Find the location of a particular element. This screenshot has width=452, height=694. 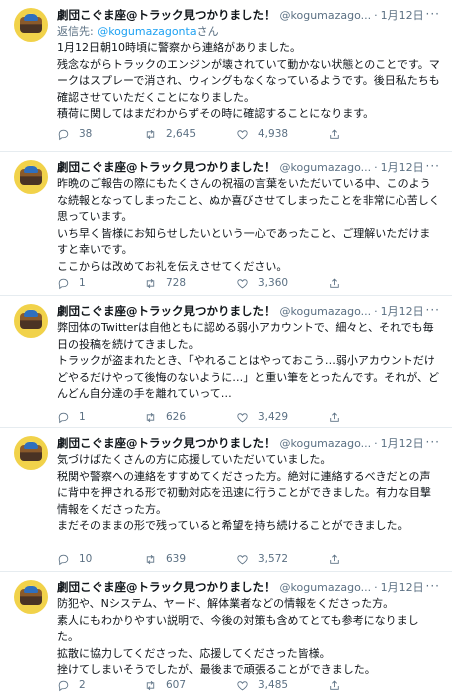

like-count: 3,360 is located at coordinates (273, 283).